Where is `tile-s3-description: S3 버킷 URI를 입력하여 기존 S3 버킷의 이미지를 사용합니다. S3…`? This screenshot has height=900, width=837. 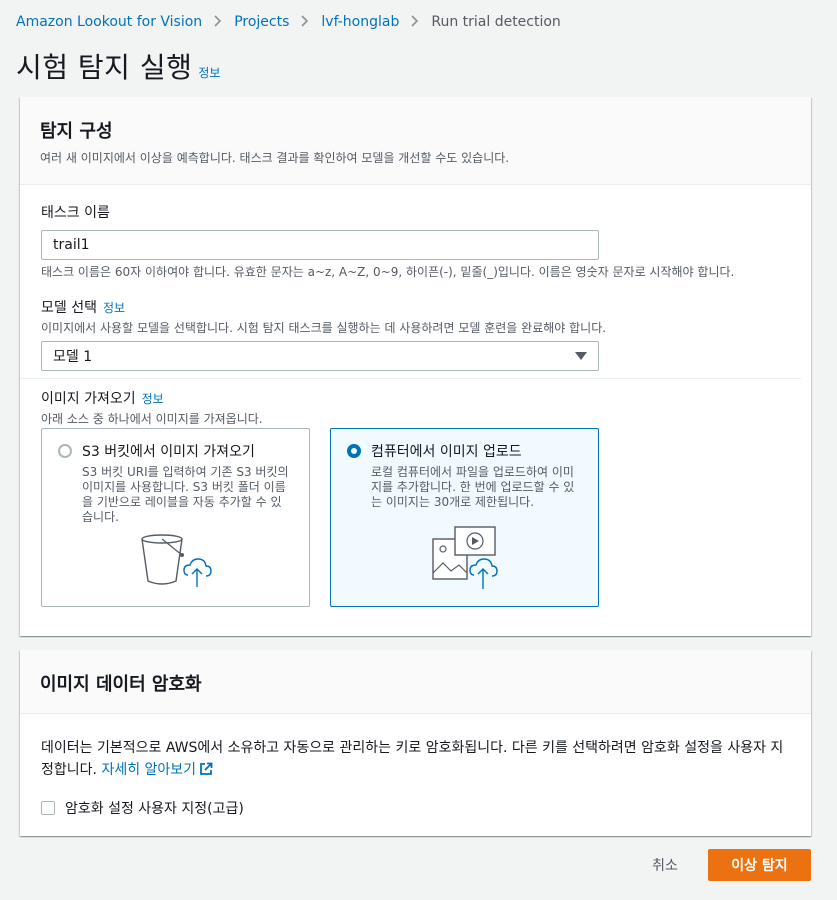
tile-s3-description: S3 버킷 URI를 입력하여 기존 S3 버킷의 이미지를 사용합니다. S3… is located at coordinates (185, 494).